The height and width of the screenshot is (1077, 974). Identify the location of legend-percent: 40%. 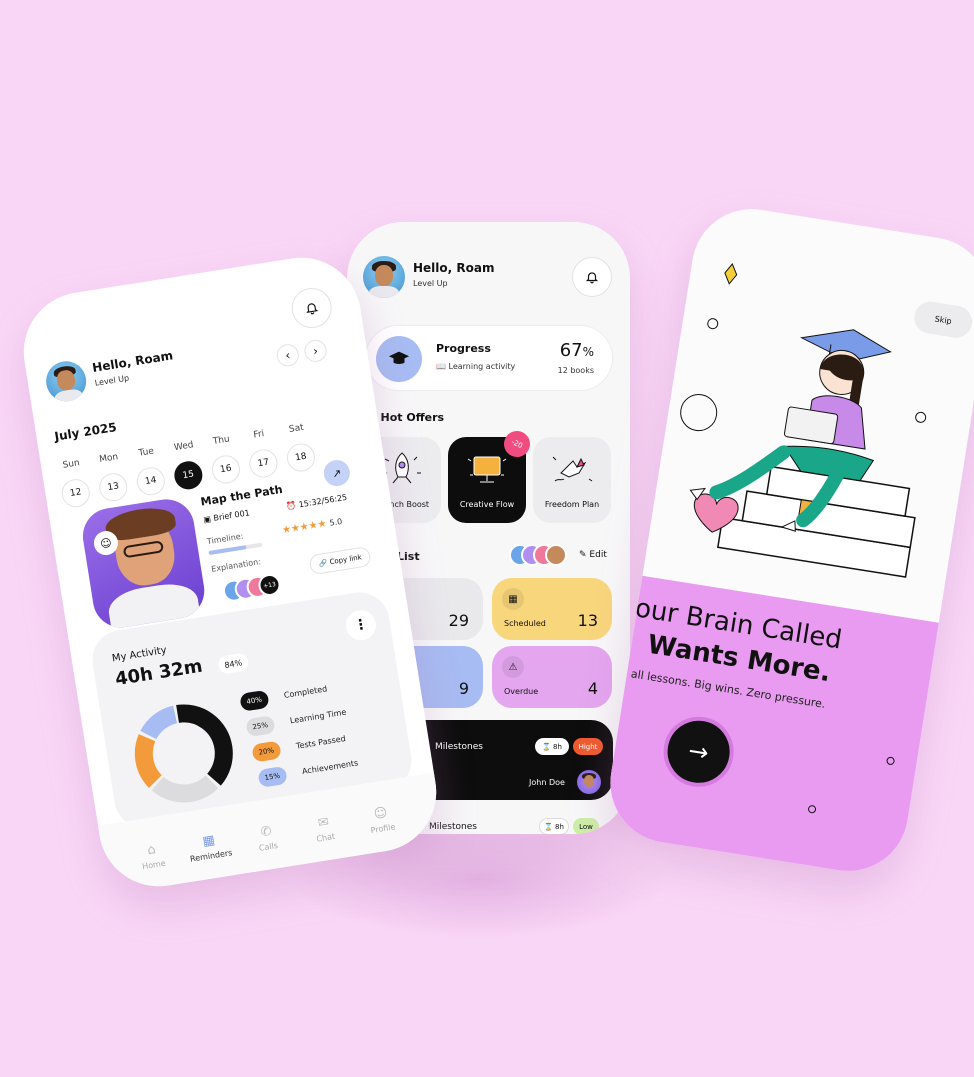
(254, 700).